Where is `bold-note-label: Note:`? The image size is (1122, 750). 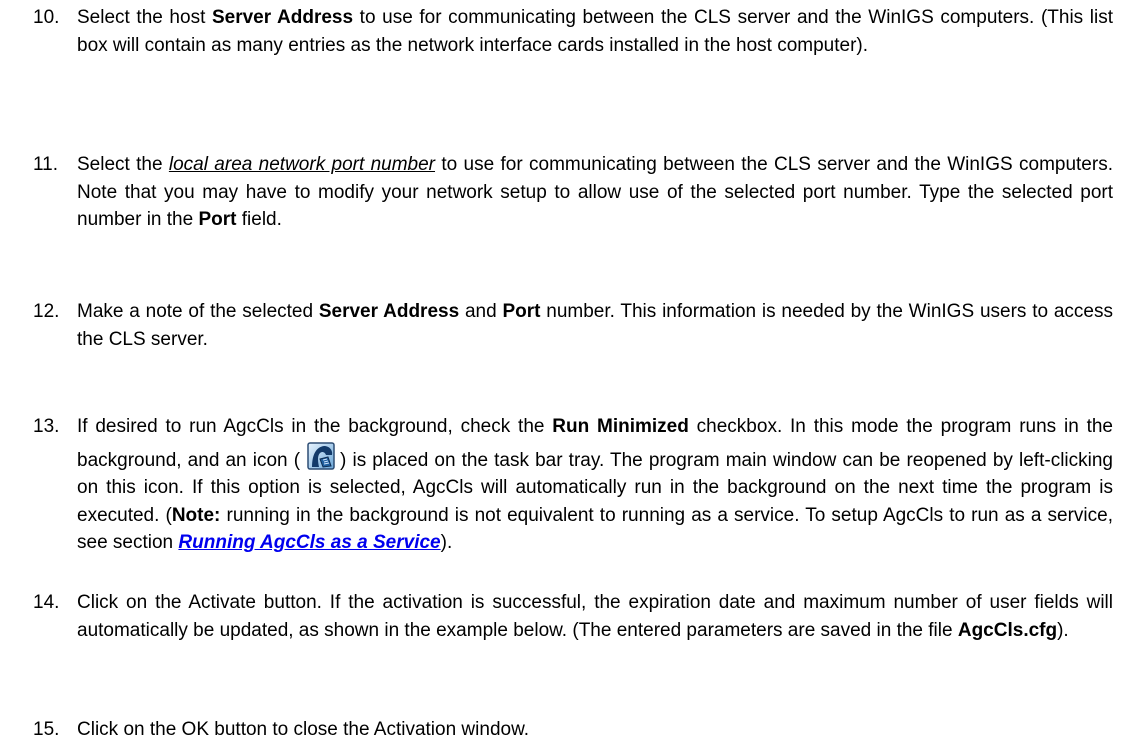
bold-note-label: Note: is located at coordinates (196, 515).